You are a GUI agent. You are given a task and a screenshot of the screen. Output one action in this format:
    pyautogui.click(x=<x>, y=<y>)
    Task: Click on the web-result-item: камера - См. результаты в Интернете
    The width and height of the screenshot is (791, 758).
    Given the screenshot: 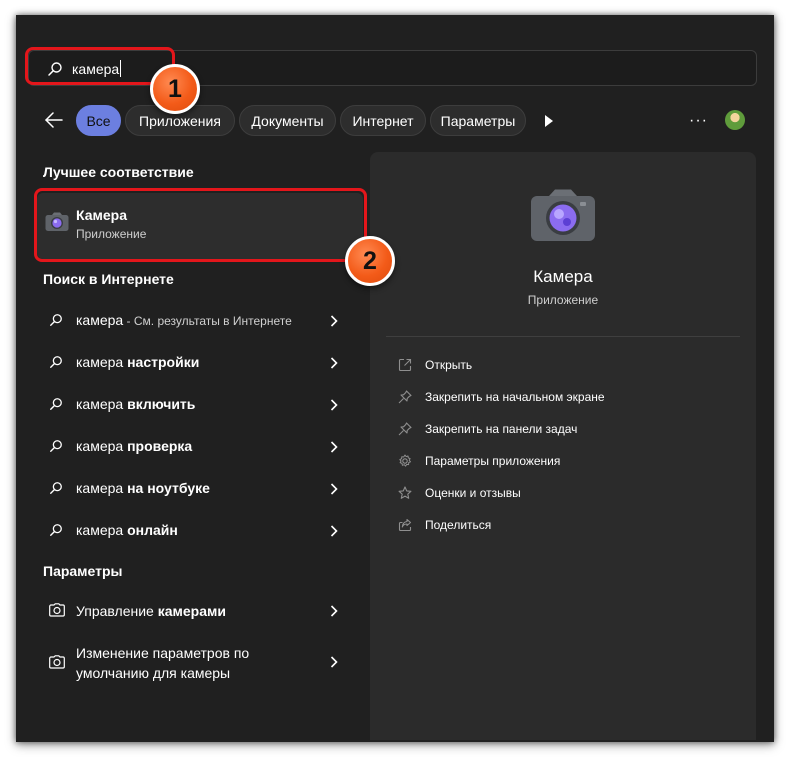 What is the action you would take?
    pyautogui.click(x=200, y=320)
    